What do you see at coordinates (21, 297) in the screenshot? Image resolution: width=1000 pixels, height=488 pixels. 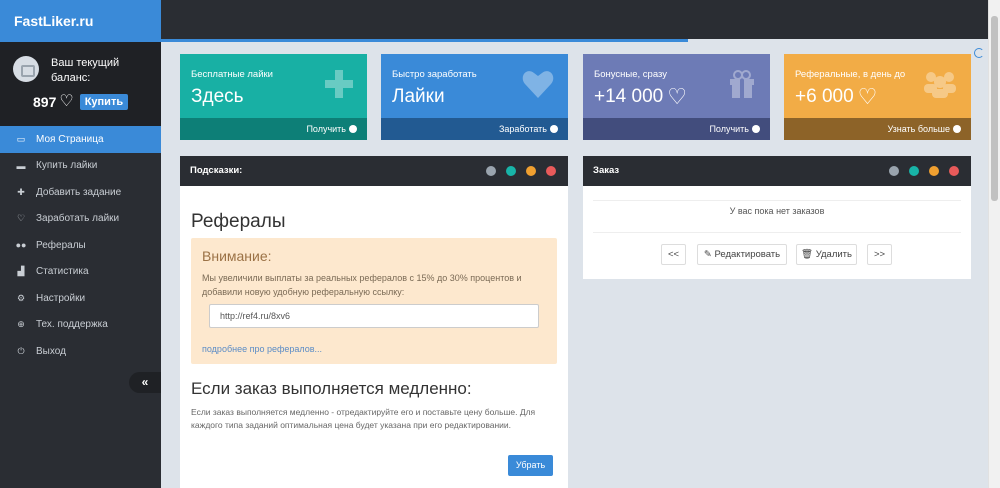 I see `gears-icon: ⚙` at bounding box center [21, 297].